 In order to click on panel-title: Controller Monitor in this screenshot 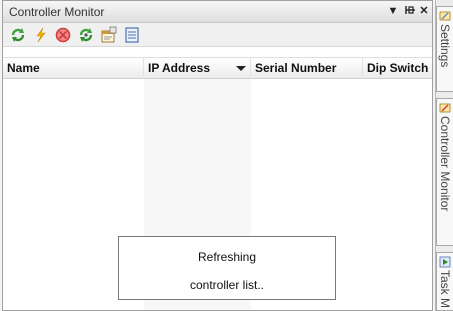, I will do `click(57, 12)`.